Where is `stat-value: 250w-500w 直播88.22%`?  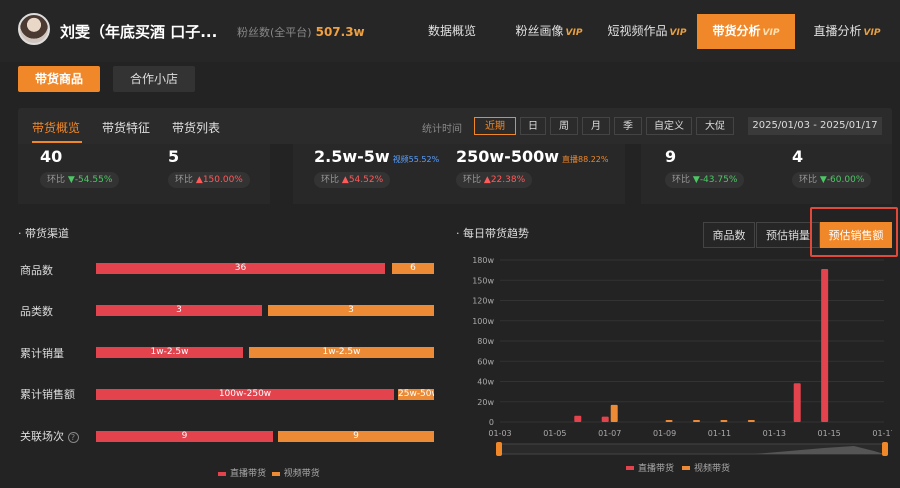 stat-value: 250w-500w 直播88.22% is located at coordinates (532, 156).